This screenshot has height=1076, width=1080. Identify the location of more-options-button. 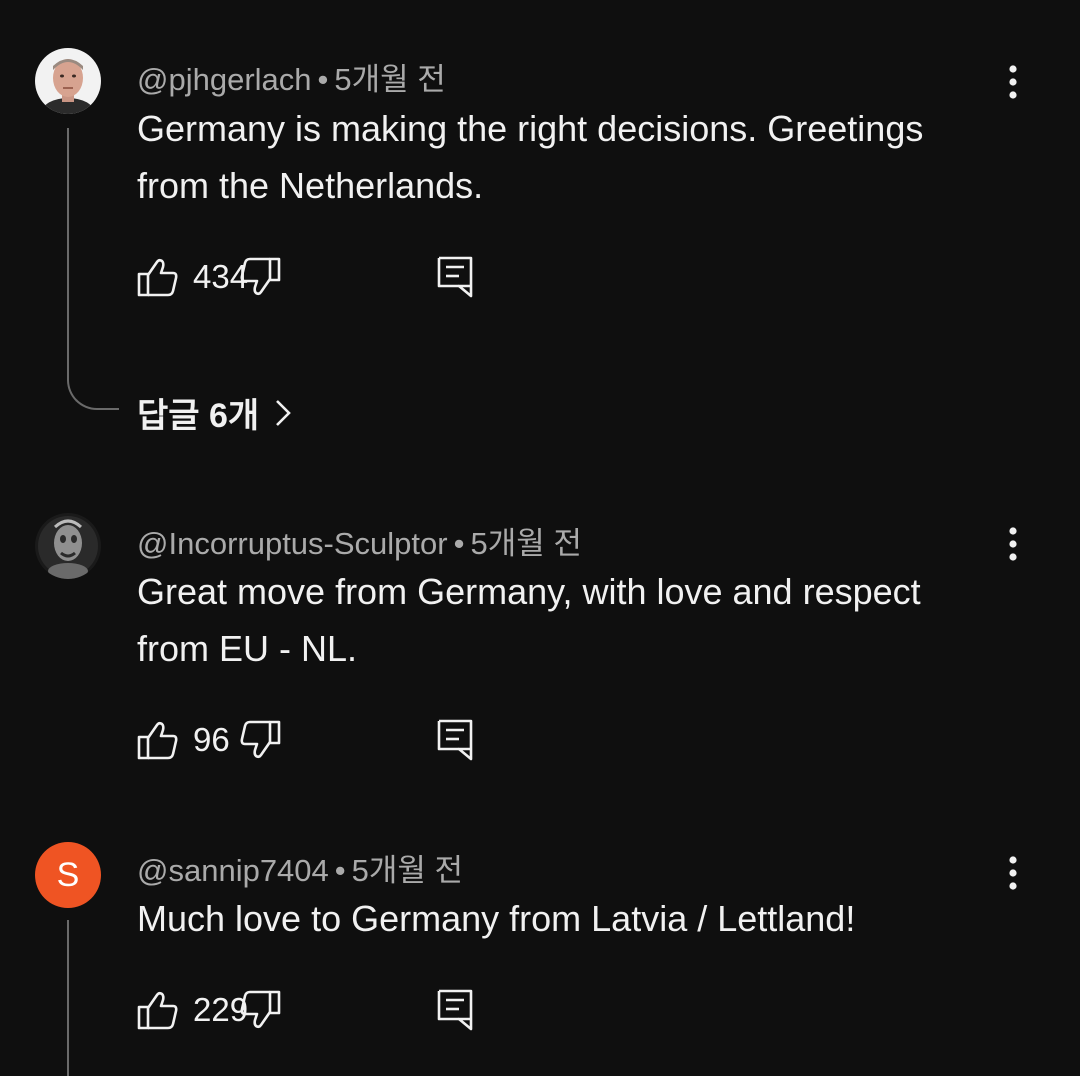
(1013, 873).